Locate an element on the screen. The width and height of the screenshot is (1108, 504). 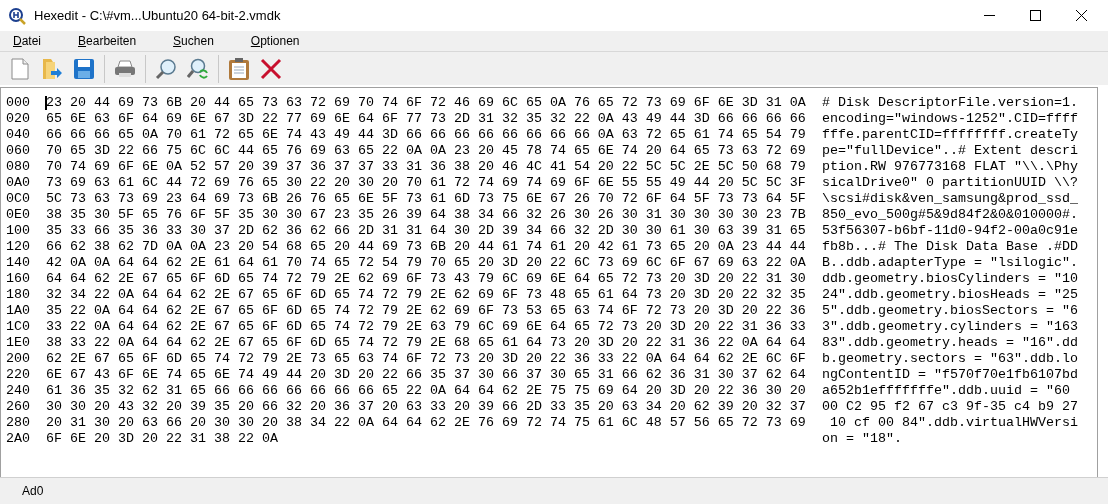
offset-label: 1A0 is located at coordinates (18, 311).